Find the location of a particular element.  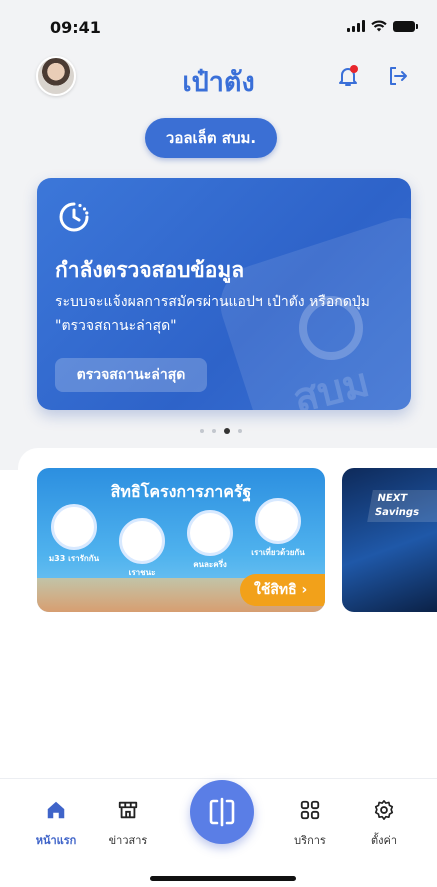

notification-bell-icon is located at coordinates (348, 76).